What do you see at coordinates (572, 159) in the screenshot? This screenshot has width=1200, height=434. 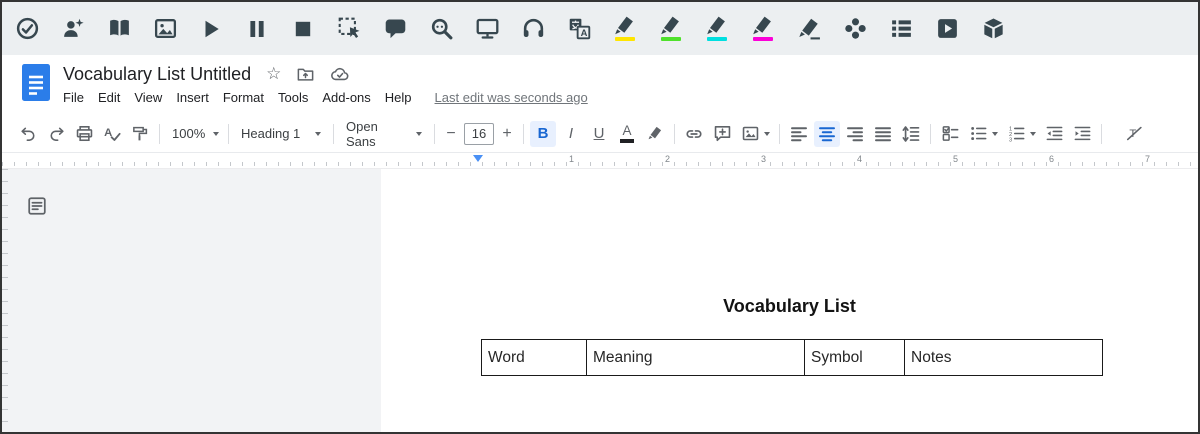 I see `ruler-number: 1` at bounding box center [572, 159].